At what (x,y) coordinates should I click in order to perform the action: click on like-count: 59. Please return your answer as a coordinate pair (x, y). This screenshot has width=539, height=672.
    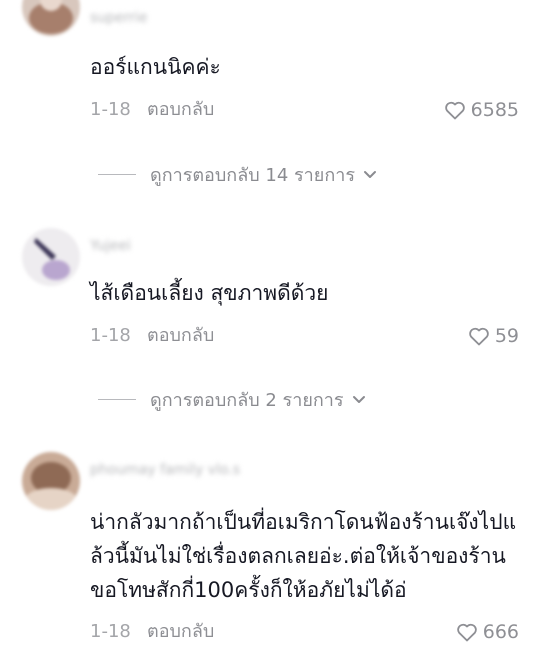
    Looking at the image, I should click on (506, 336).